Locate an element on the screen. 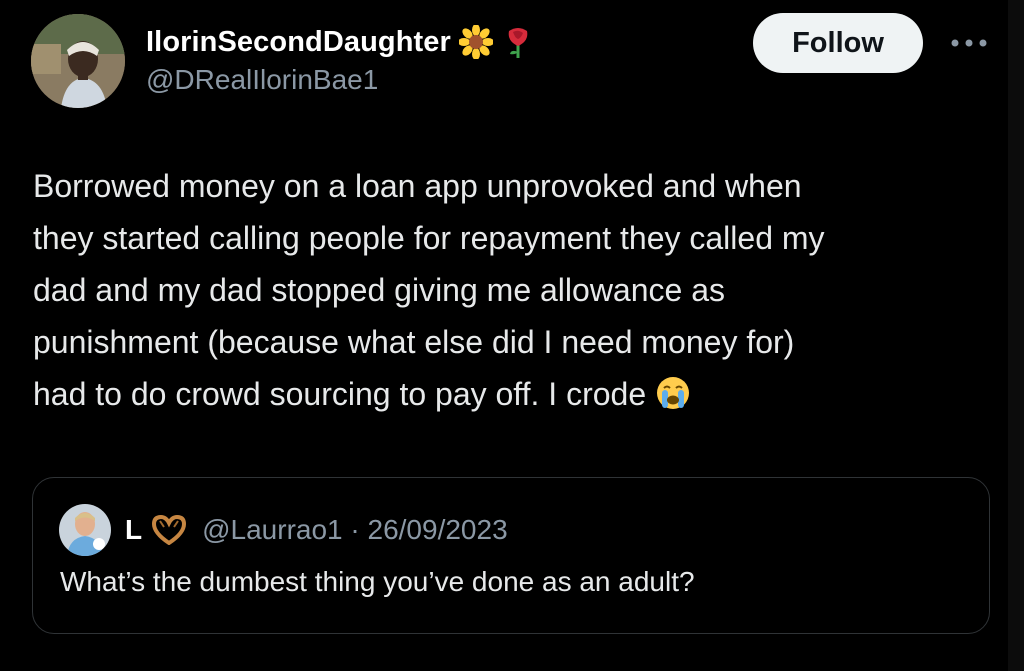 This screenshot has height=671, width=1024. author-avatar is located at coordinates (78, 61).